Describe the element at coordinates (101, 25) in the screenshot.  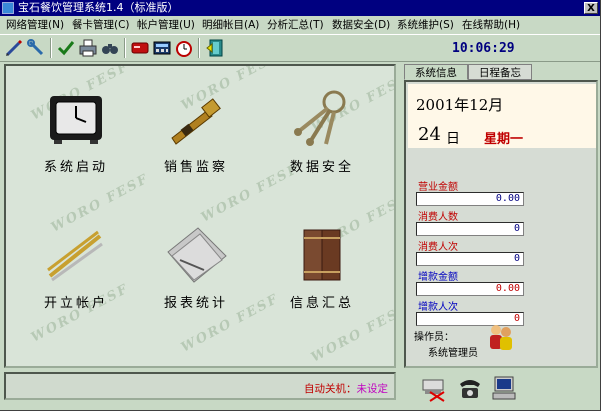
I see `menu-card: 餐卡管理(C)` at that location.